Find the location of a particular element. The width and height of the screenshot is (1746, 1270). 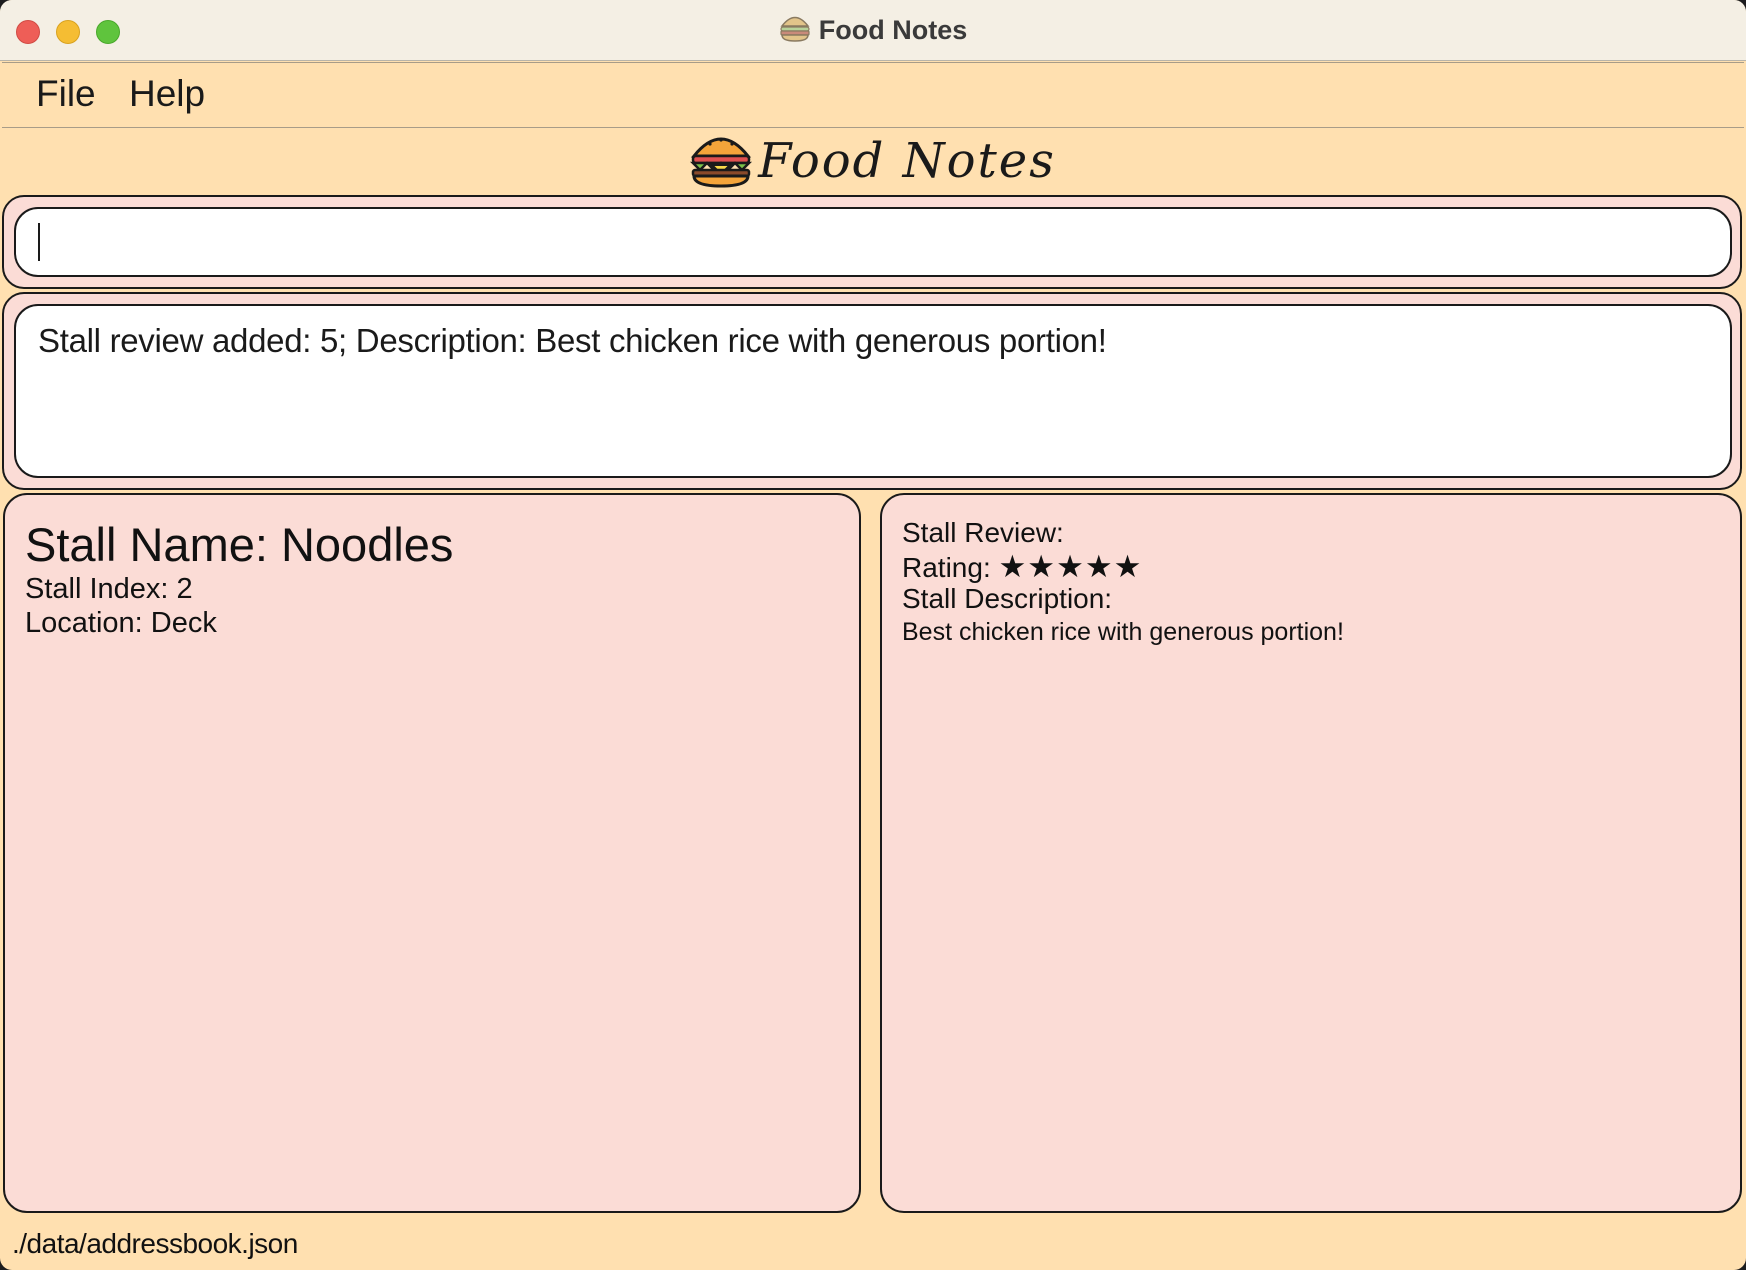

star-rating-icons: ★★★★★ is located at coordinates (1070, 566).